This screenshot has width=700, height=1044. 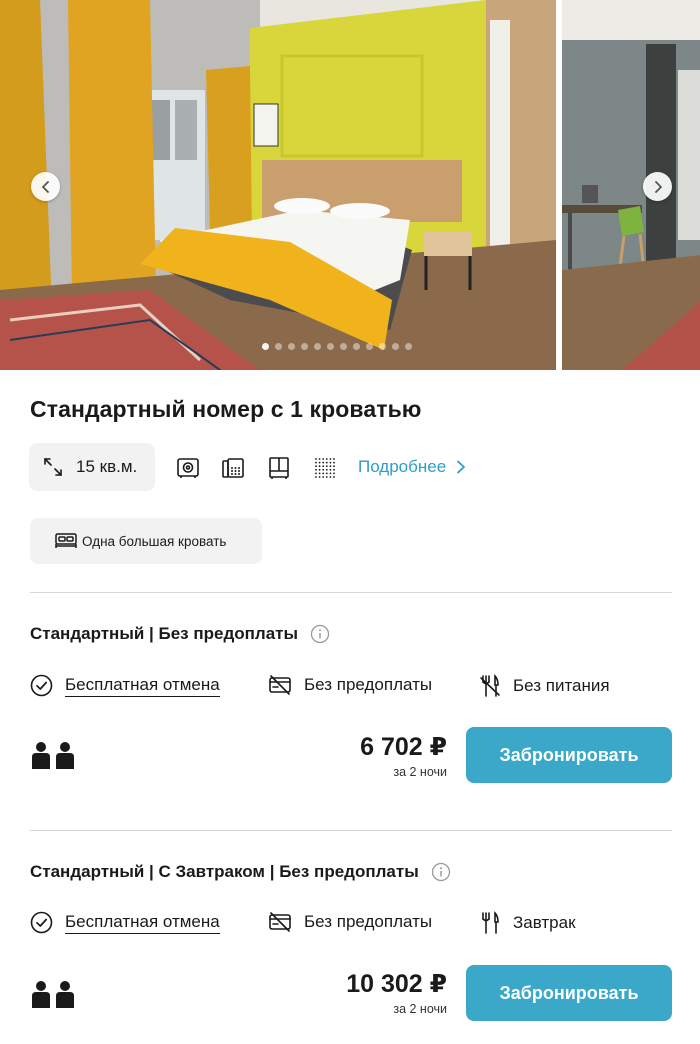 What do you see at coordinates (233, 468) in the screenshot?
I see `phone-icon` at bounding box center [233, 468].